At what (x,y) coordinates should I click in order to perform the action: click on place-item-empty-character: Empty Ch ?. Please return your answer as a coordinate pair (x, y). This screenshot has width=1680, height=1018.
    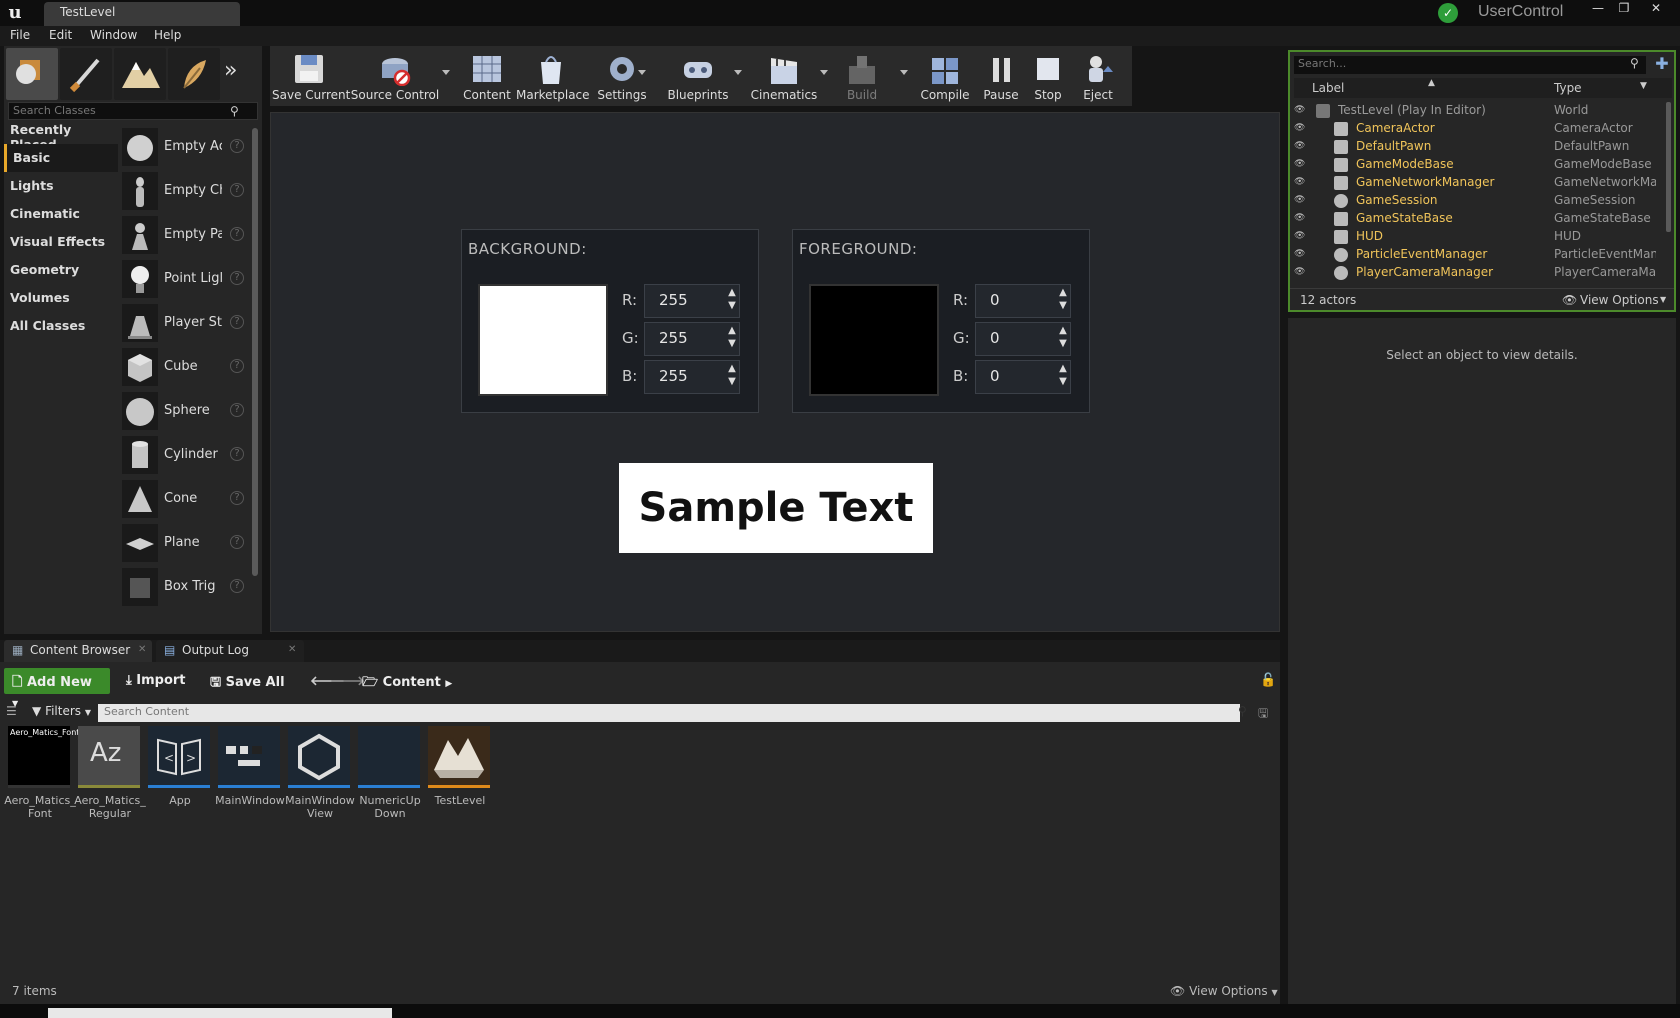
    Looking at the image, I should click on (186, 191).